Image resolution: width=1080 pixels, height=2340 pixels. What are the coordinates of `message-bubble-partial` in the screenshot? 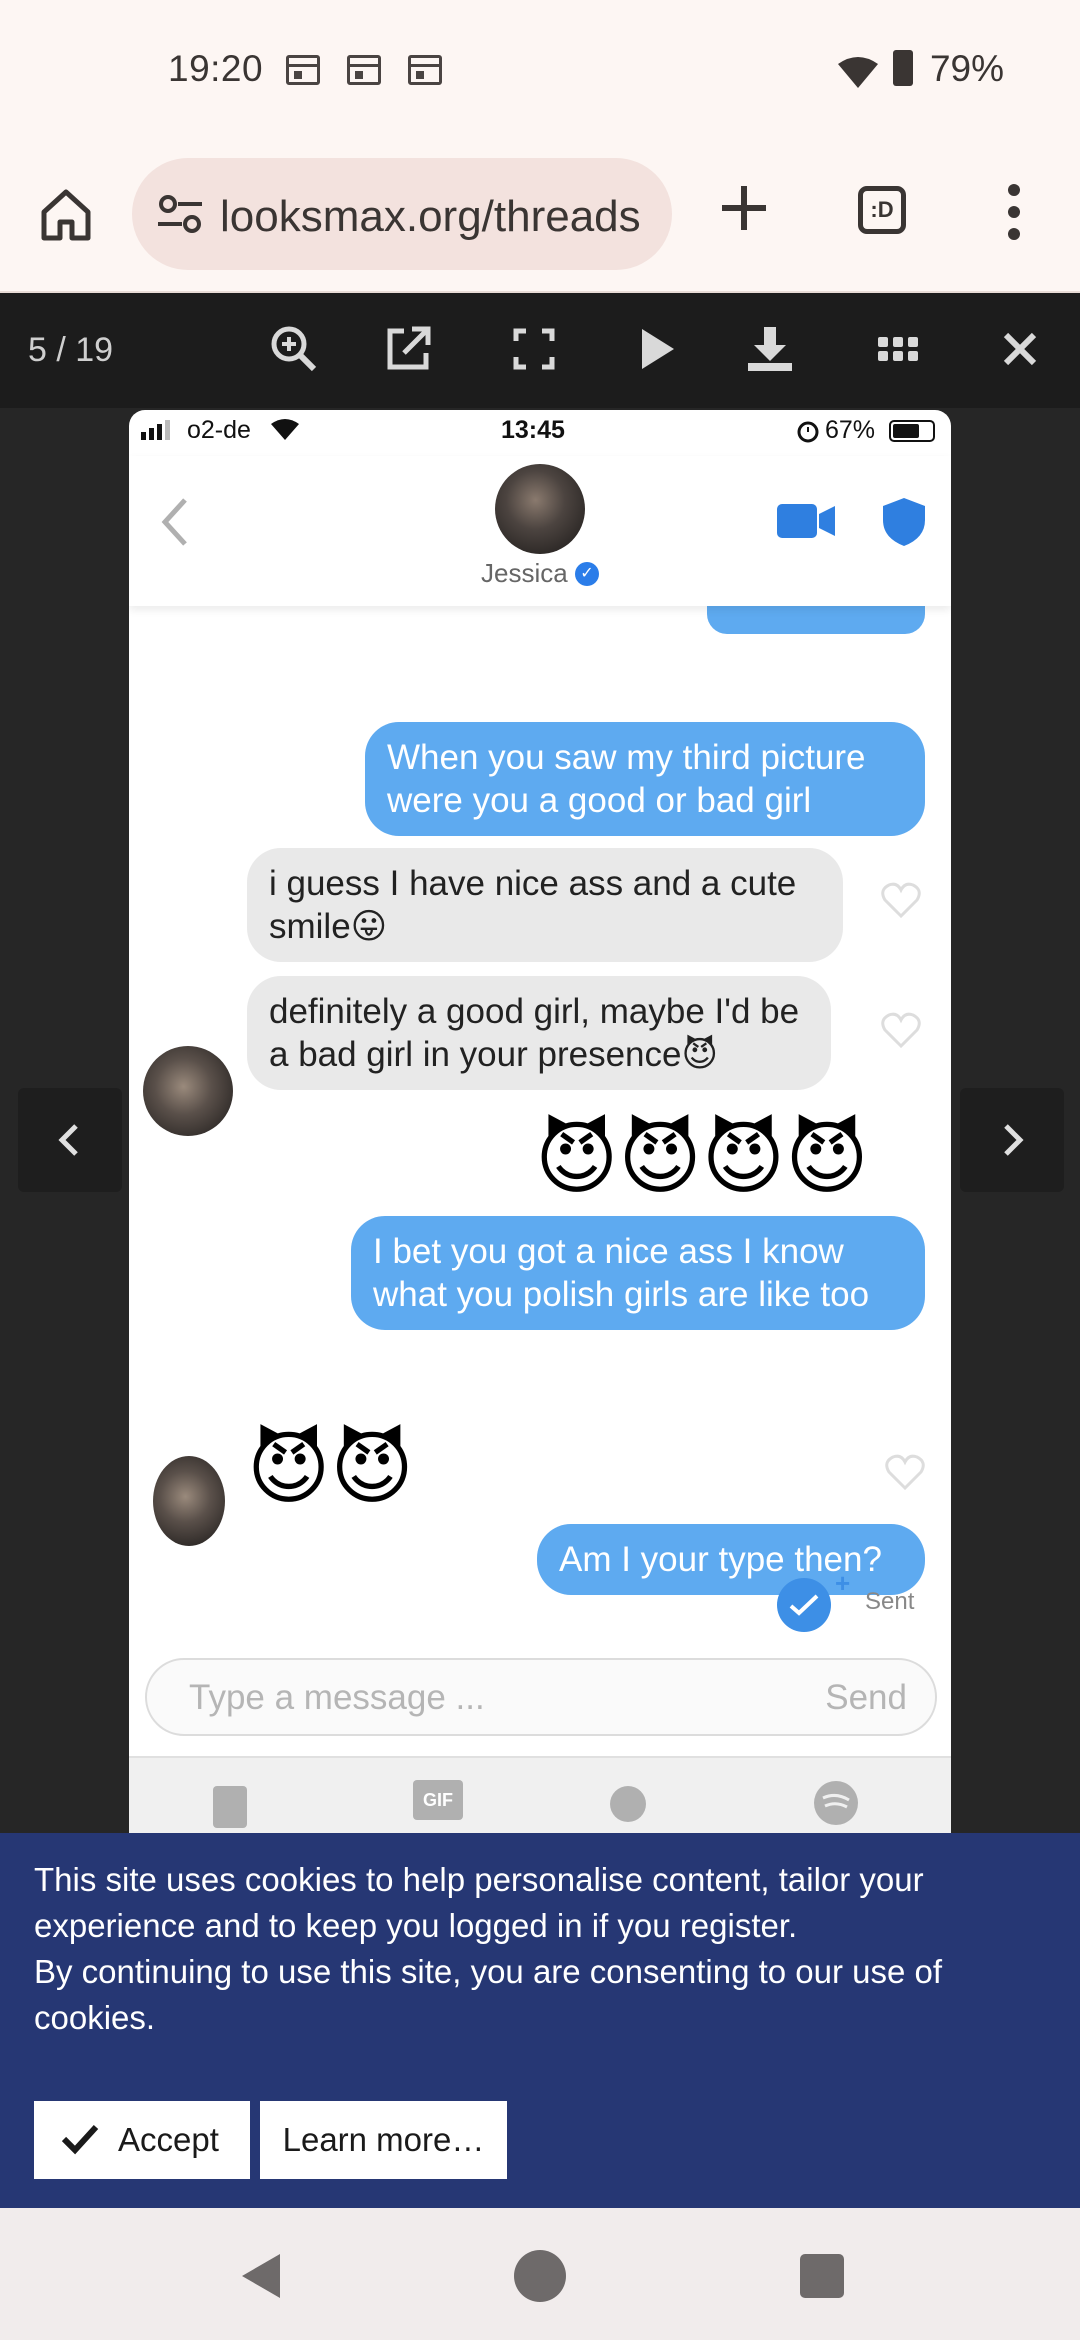 It's located at (816, 618).